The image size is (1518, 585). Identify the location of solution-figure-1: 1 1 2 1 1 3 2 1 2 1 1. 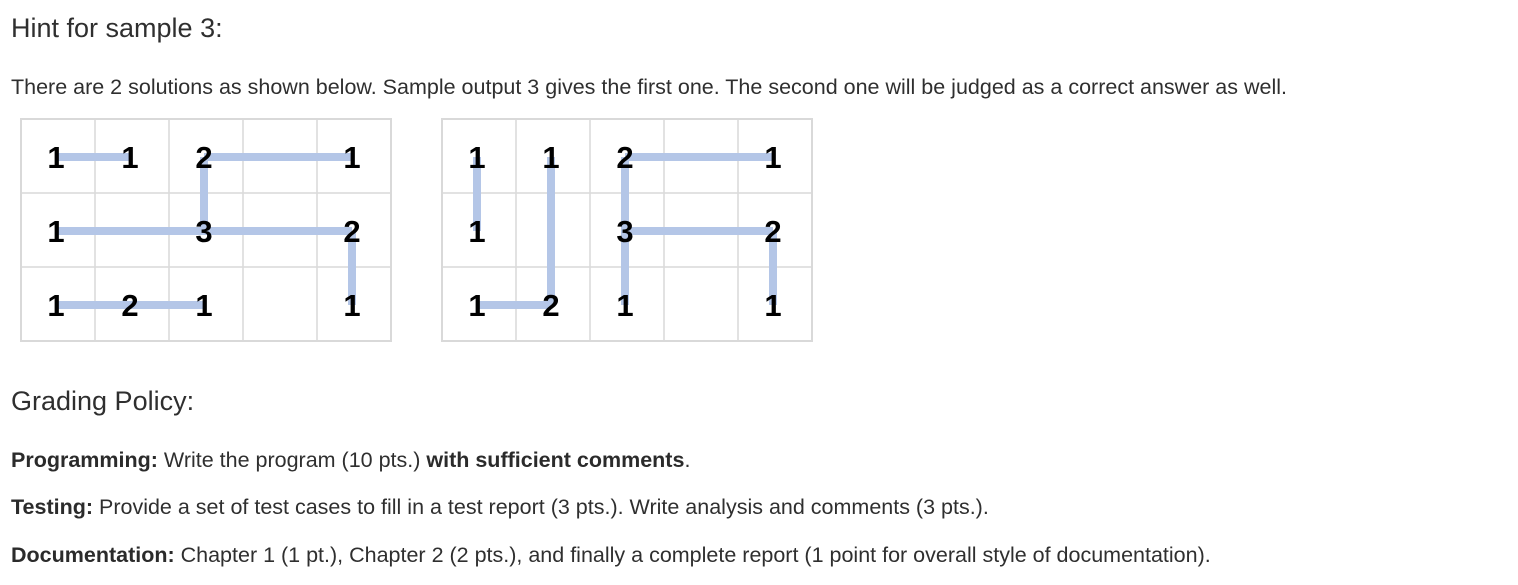
(206, 231).